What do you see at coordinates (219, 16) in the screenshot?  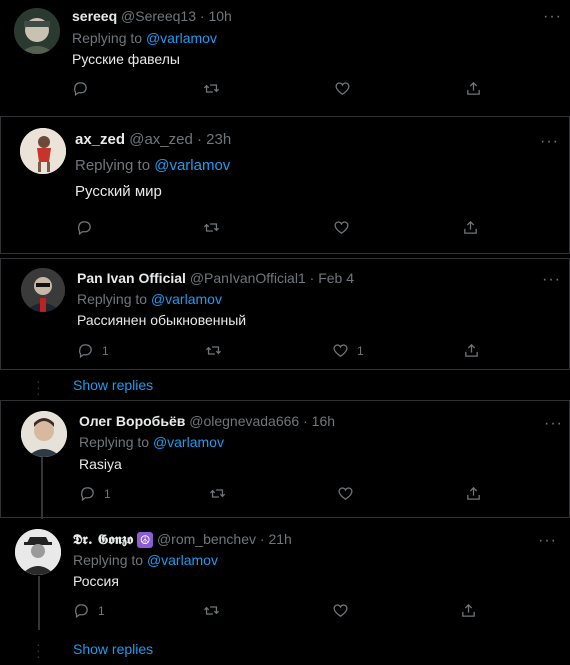 I see `timestamp: 10h` at bounding box center [219, 16].